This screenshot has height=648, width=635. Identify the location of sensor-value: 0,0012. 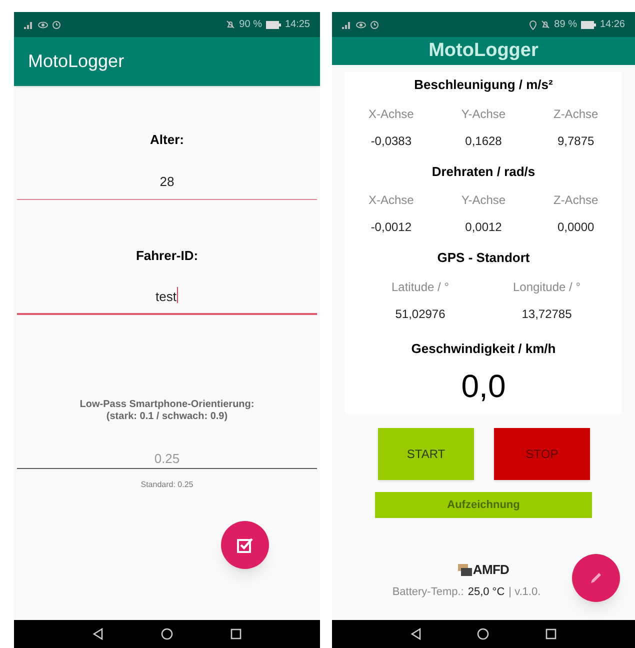
(483, 227).